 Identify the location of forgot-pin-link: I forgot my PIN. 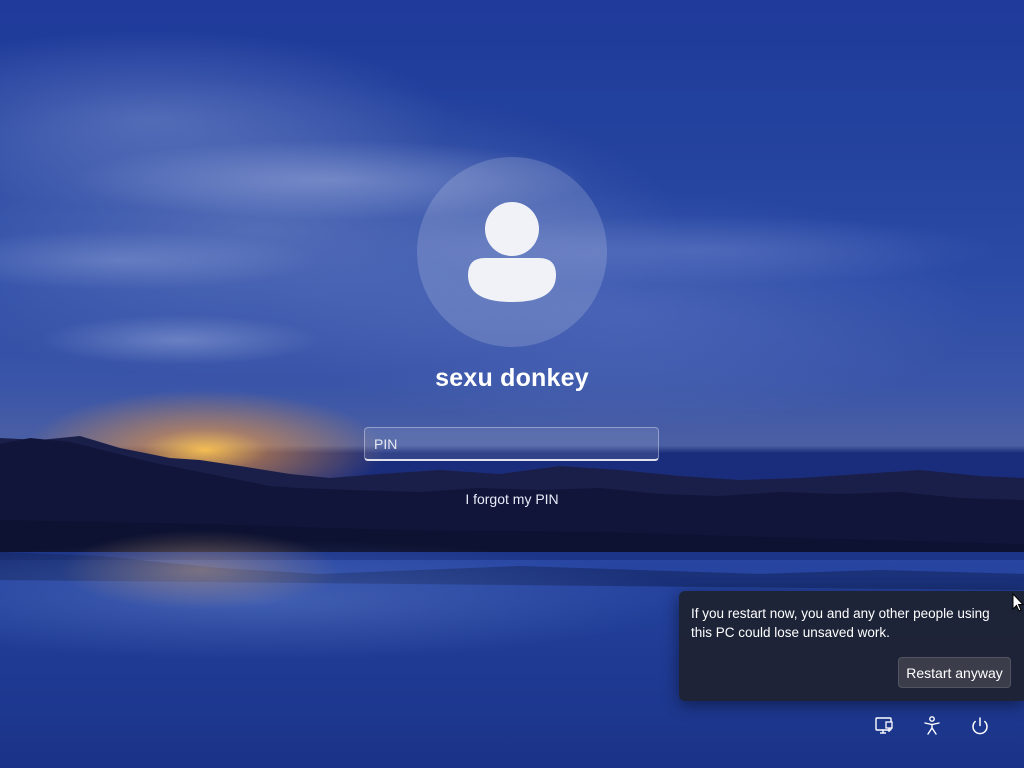
(512, 499).